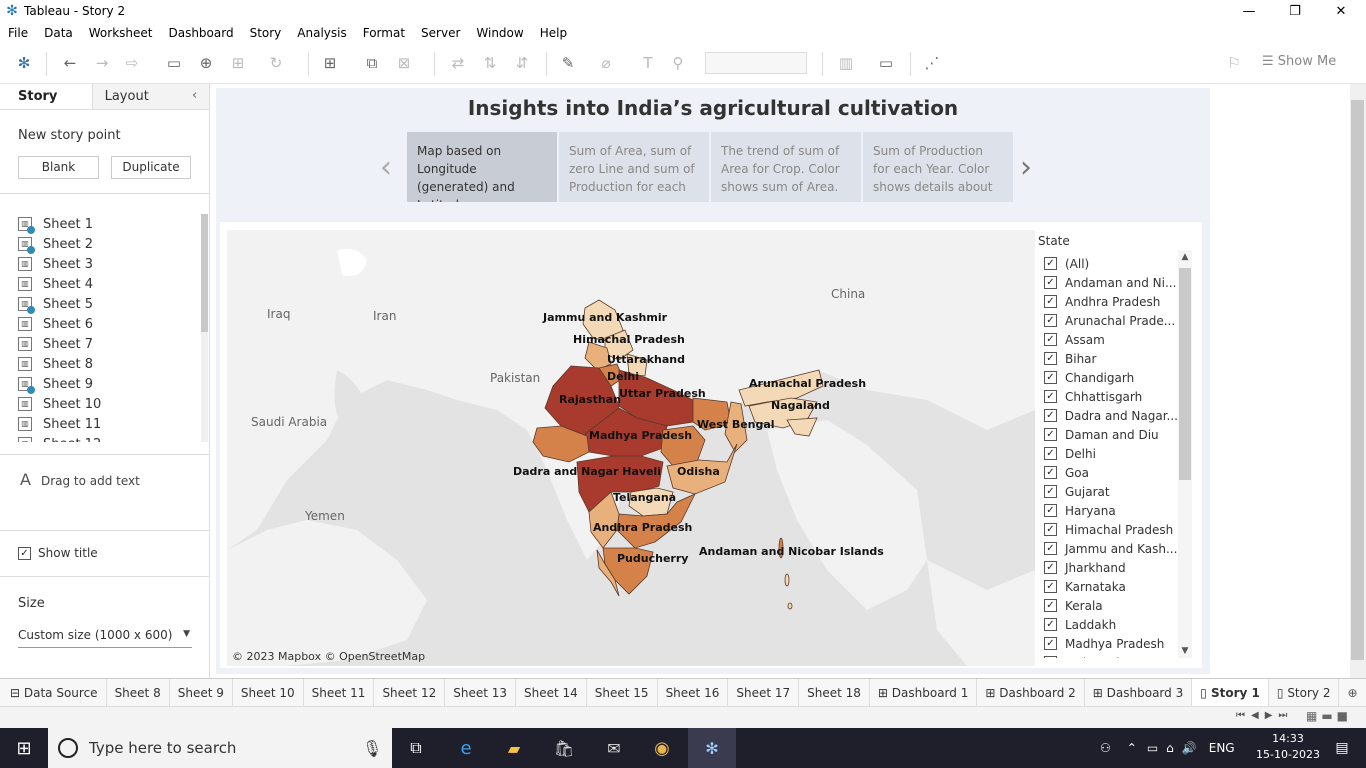 Image resolution: width=1366 pixels, height=768 pixels. What do you see at coordinates (1352, 693) in the screenshot?
I see `new-worksheet-tab-icon: ⊕` at bounding box center [1352, 693].